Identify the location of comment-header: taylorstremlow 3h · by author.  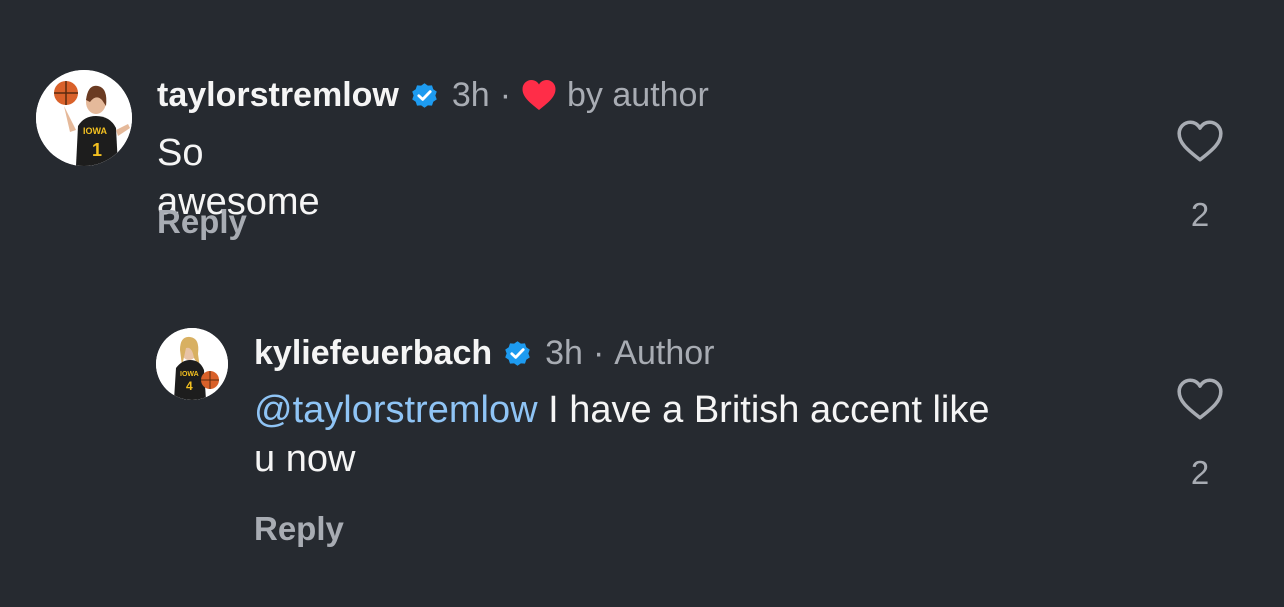
(433, 95).